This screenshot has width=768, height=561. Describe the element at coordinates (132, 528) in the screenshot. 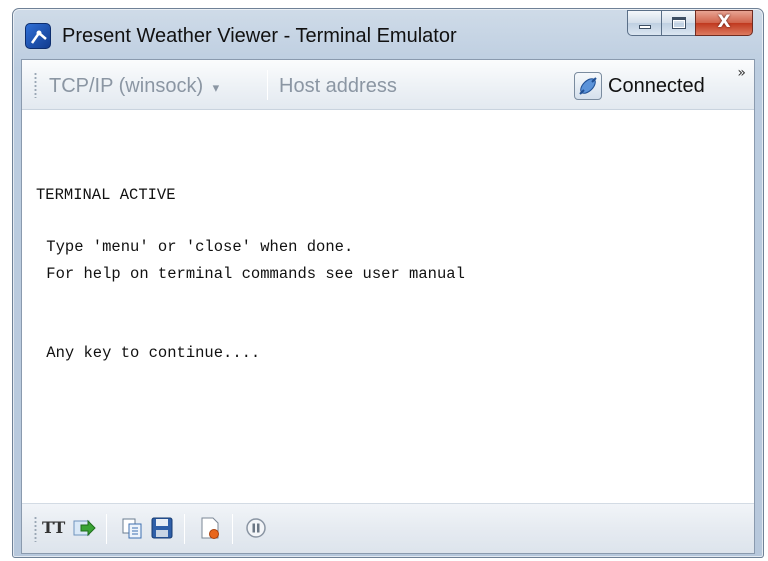

I see `copy-icon` at that location.